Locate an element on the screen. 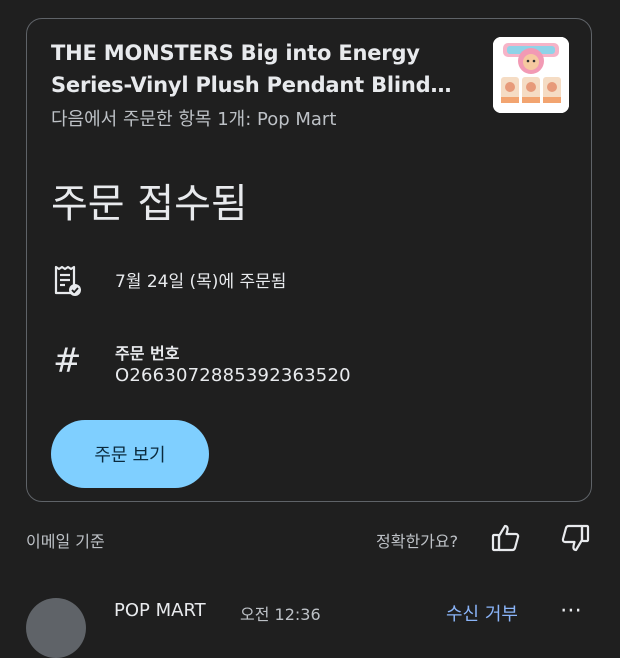  more-options-icon: ⋯ is located at coordinates (571, 610).